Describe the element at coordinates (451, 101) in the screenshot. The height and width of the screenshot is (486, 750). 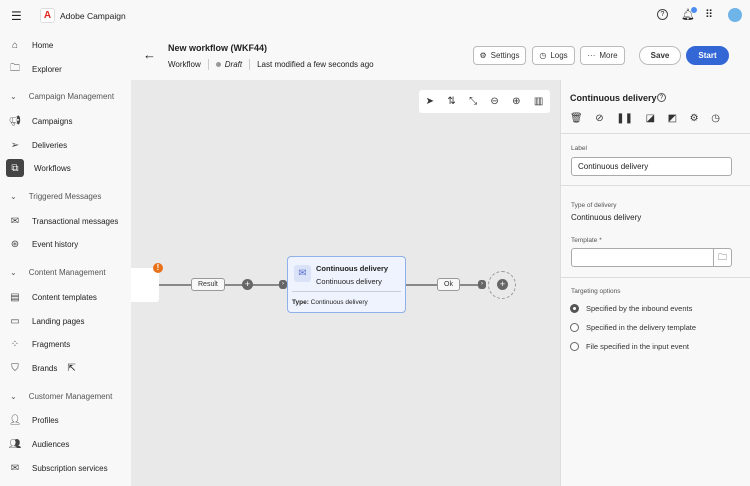
I see `reorder-icon: ⇅` at that location.